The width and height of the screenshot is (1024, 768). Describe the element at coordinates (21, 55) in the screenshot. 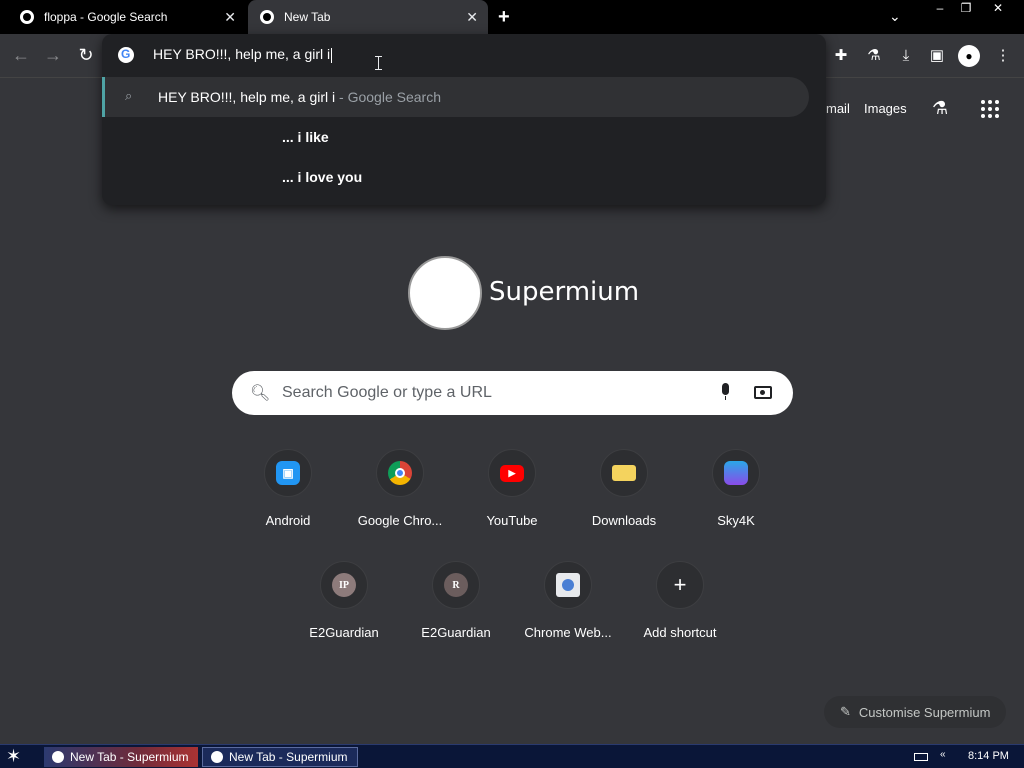

I see `back-arrow-icon: ←` at that location.